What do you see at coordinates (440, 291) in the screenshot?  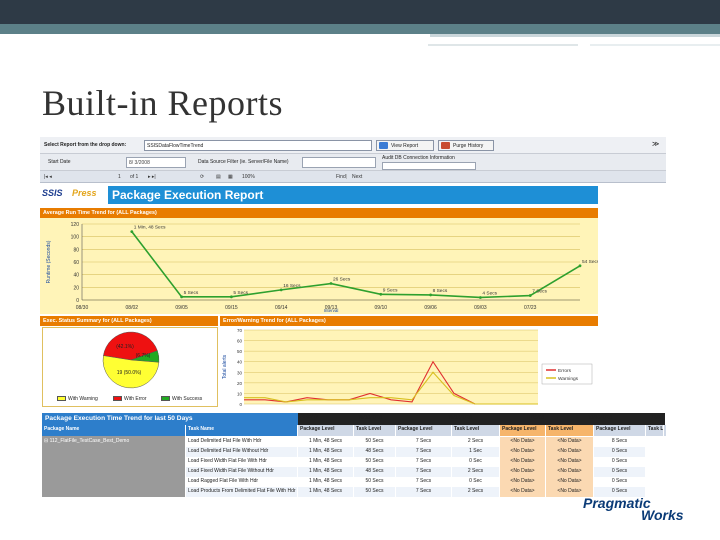 I see `data-label: 8 Secs` at bounding box center [440, 291].